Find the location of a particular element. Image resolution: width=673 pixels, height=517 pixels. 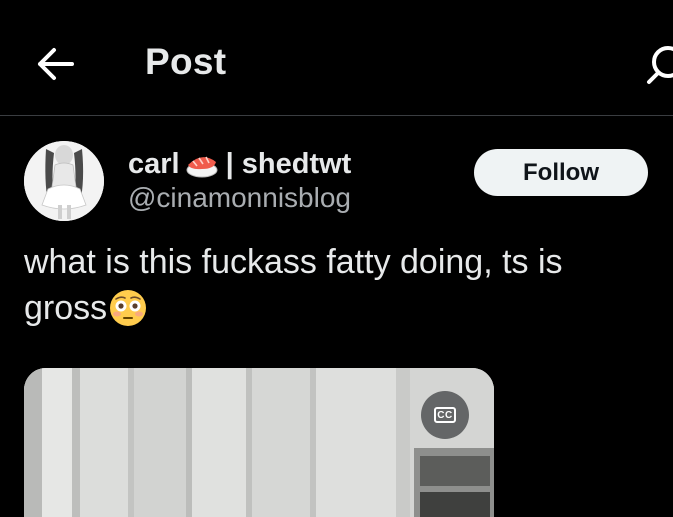

display-name-row: carl | shedtwt is located at coordinates (239, 164).